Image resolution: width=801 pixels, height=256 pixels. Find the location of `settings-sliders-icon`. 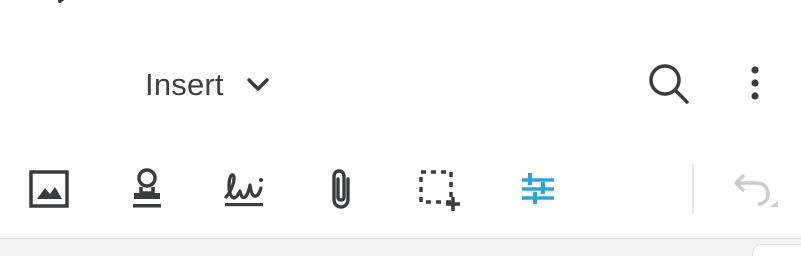

settings-sliders-icon is located at coordinates (538, 188).